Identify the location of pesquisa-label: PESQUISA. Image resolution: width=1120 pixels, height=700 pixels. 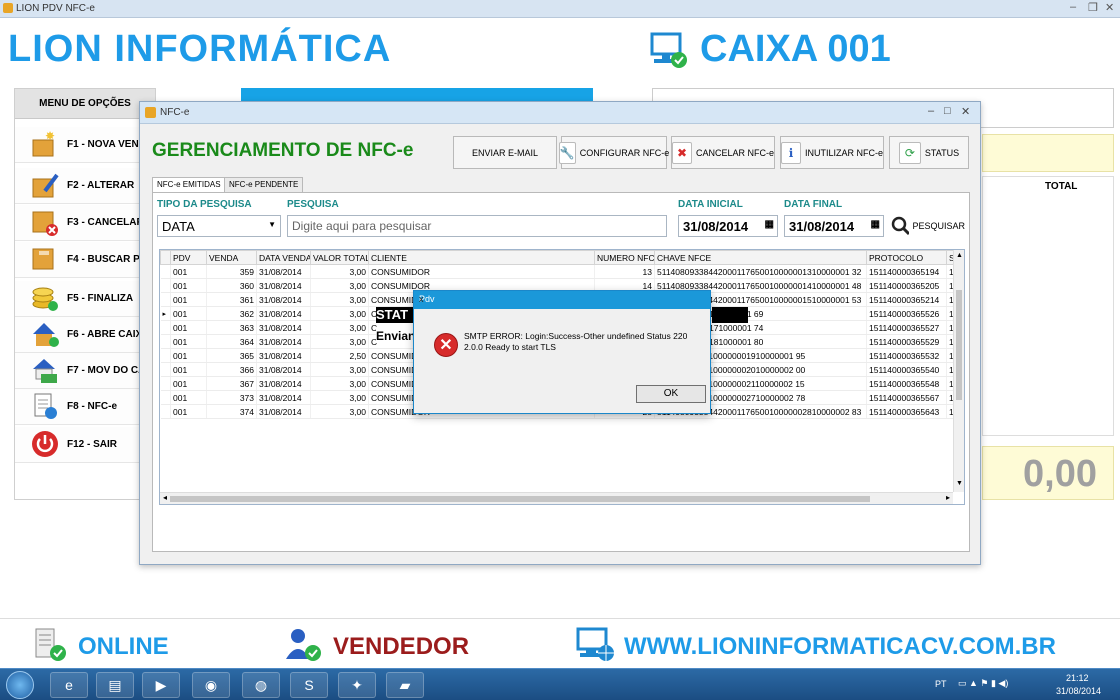
(313, 204).